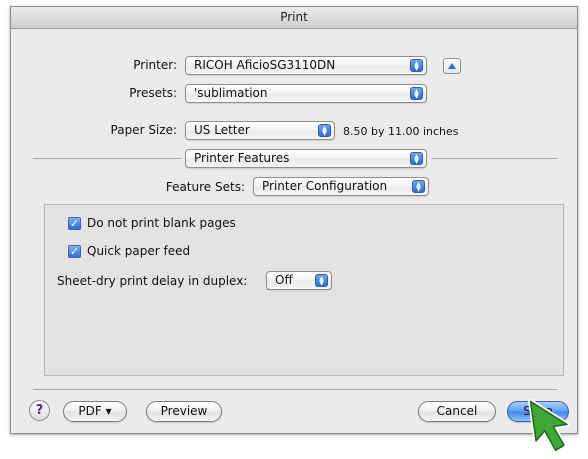  I want to click on quick-feed-checkbox: ✓, so click(74, 251).